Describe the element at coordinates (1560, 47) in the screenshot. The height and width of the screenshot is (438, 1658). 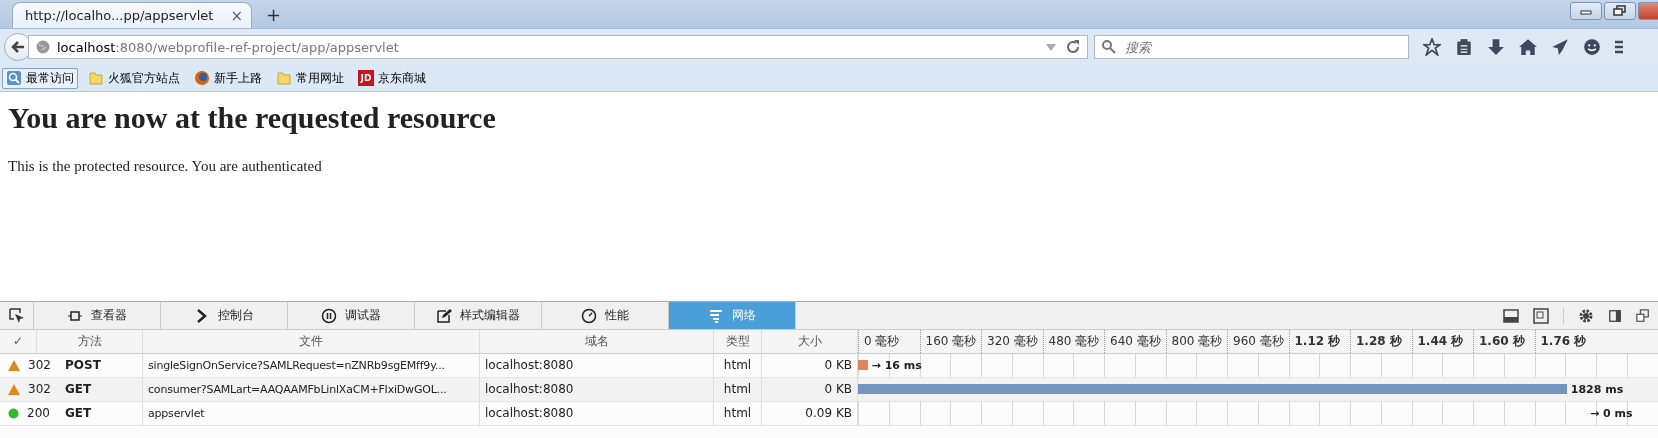
I see `paper-plane-icon` at that location.